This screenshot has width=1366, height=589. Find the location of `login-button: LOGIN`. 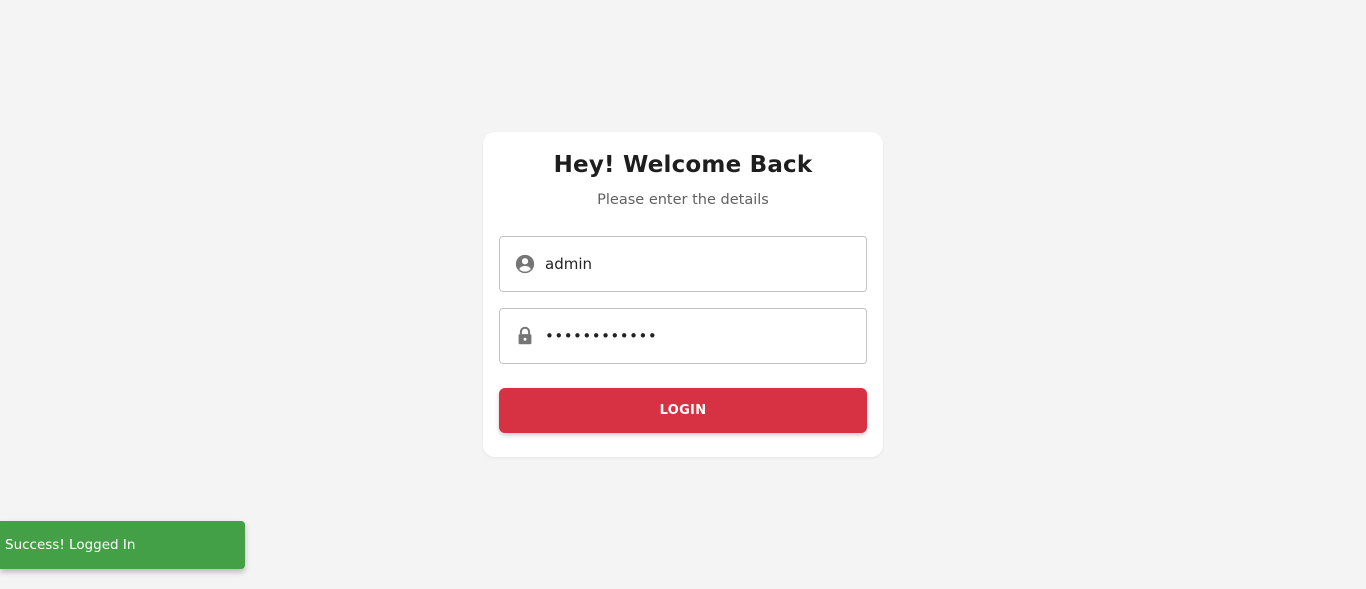

login-button: LOGIN is located at coordinates (683, 410).